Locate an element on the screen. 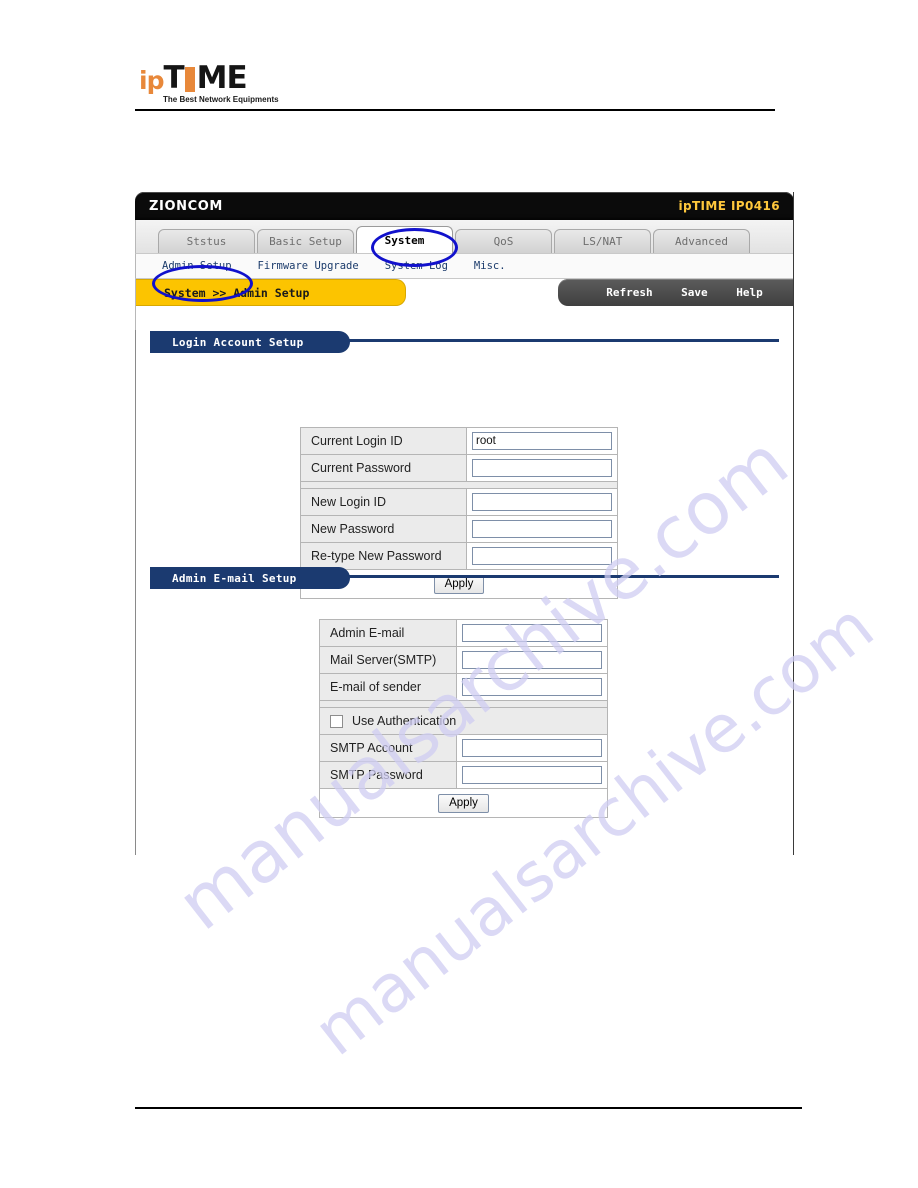 This screenshot has height=1188, width=918. cell-admin-email is located at coordinates (532, 633).